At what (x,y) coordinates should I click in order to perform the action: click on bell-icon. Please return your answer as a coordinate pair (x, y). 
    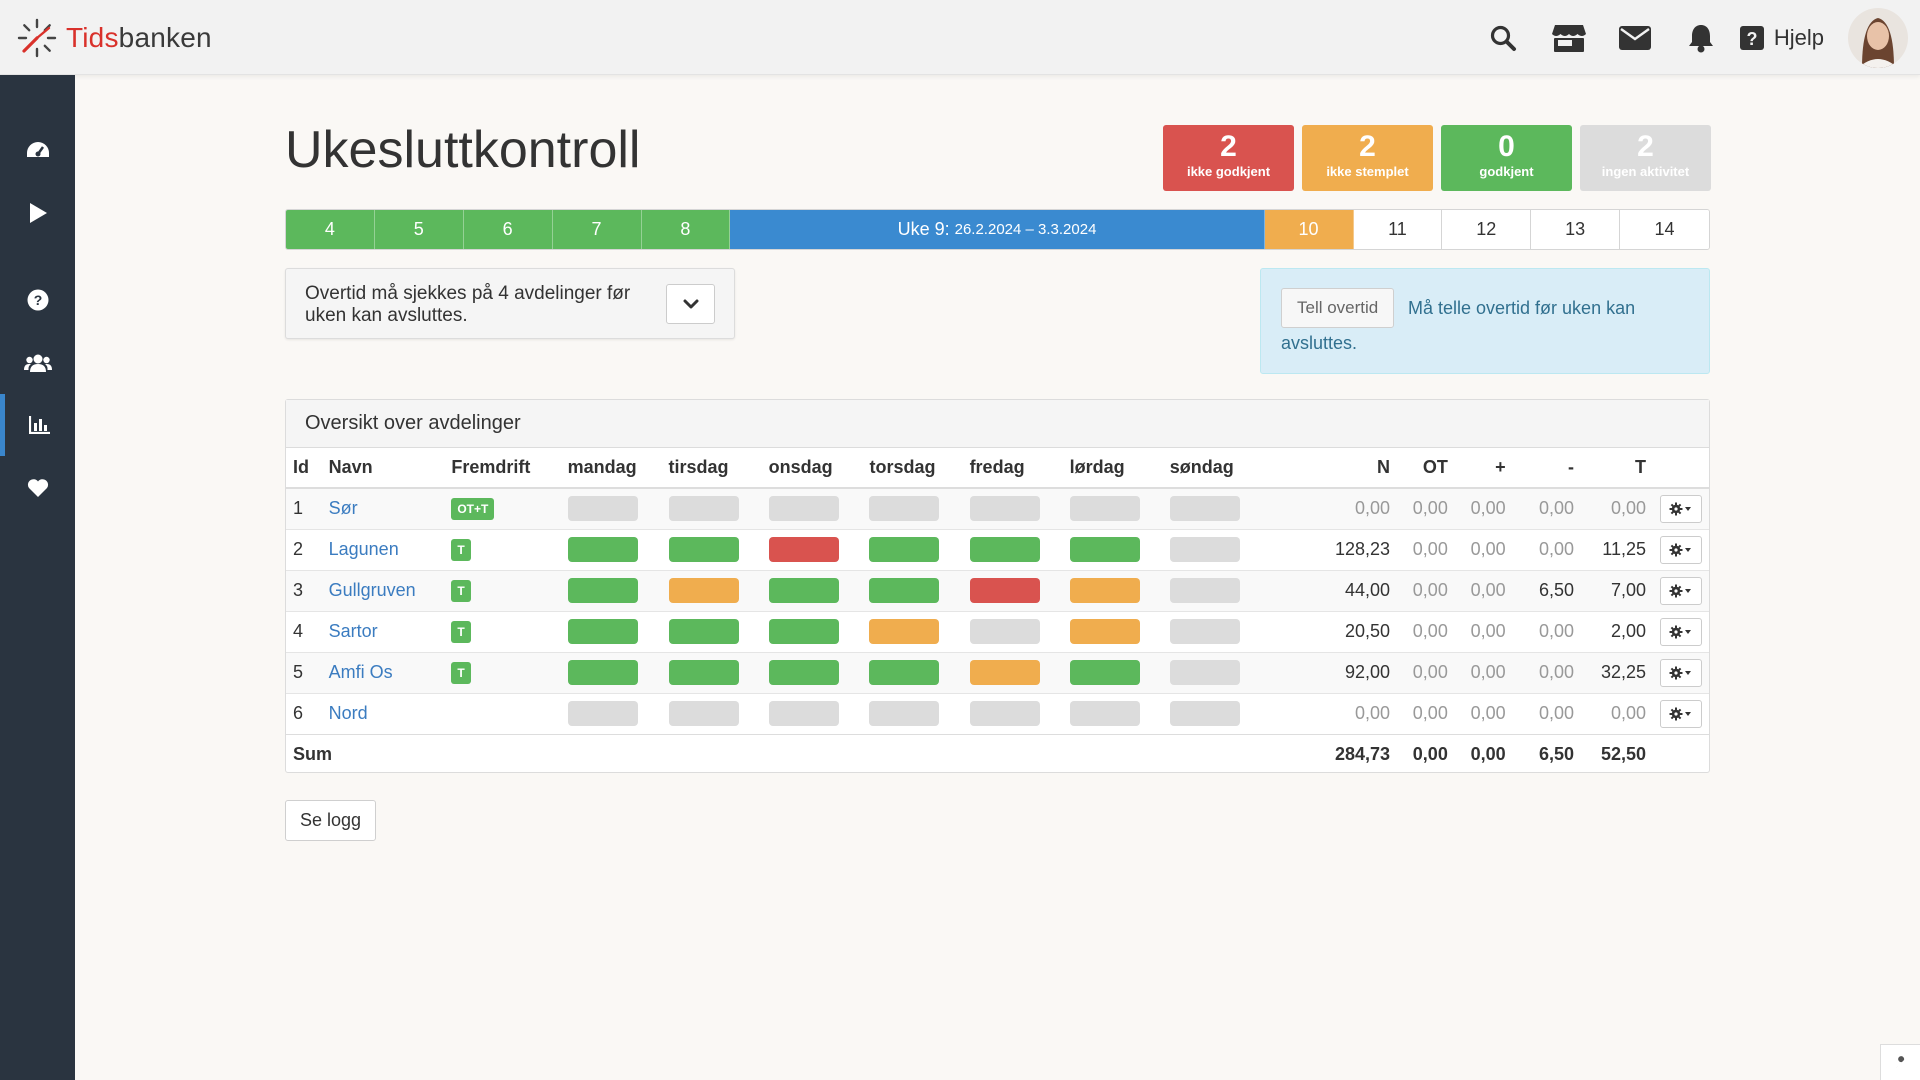
    Looking at the image, I should click on (1701, 37).